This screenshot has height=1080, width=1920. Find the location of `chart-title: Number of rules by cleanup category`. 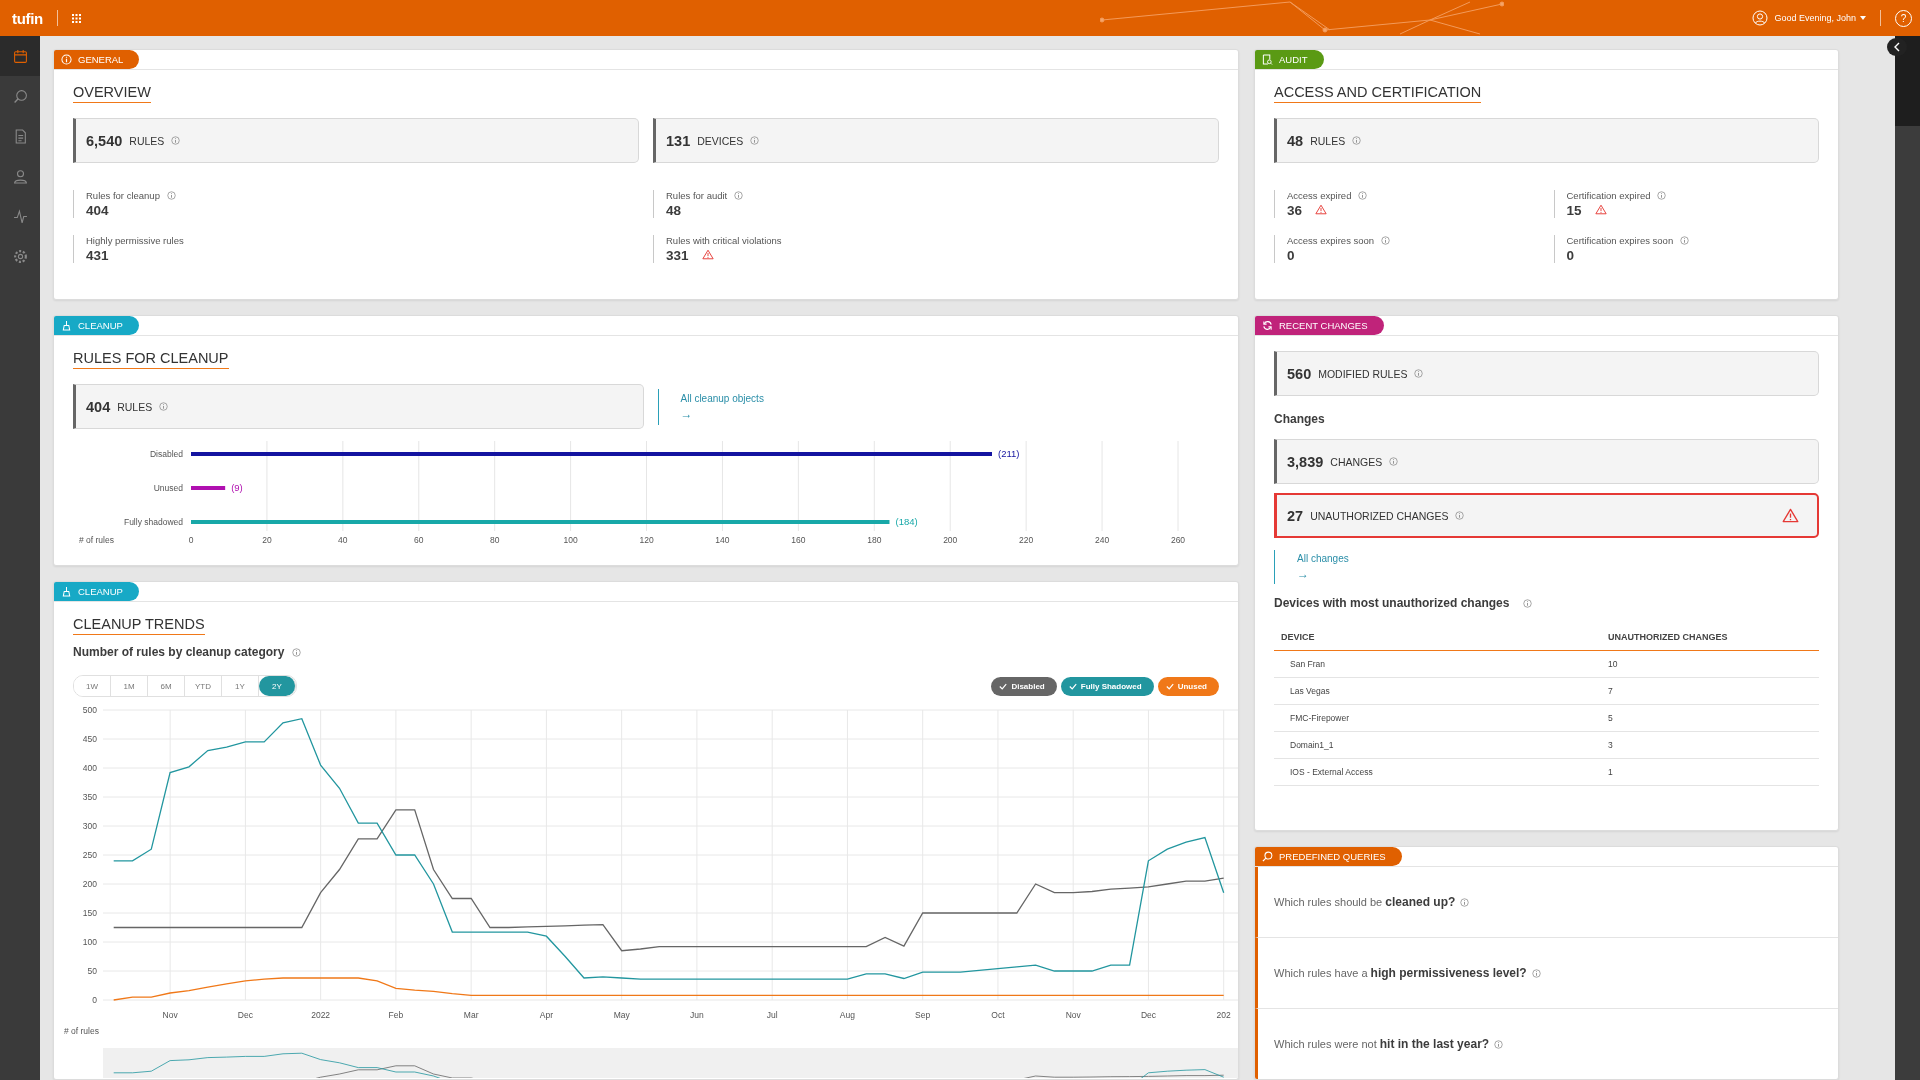

chart-title: Number of rules by cleanup category is located at coordinates (179, 652).